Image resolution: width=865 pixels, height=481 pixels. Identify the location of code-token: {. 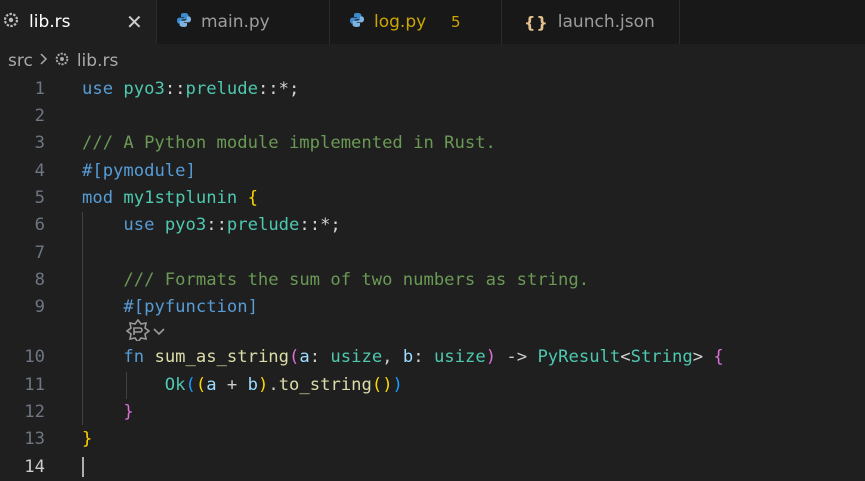
(718, 357).